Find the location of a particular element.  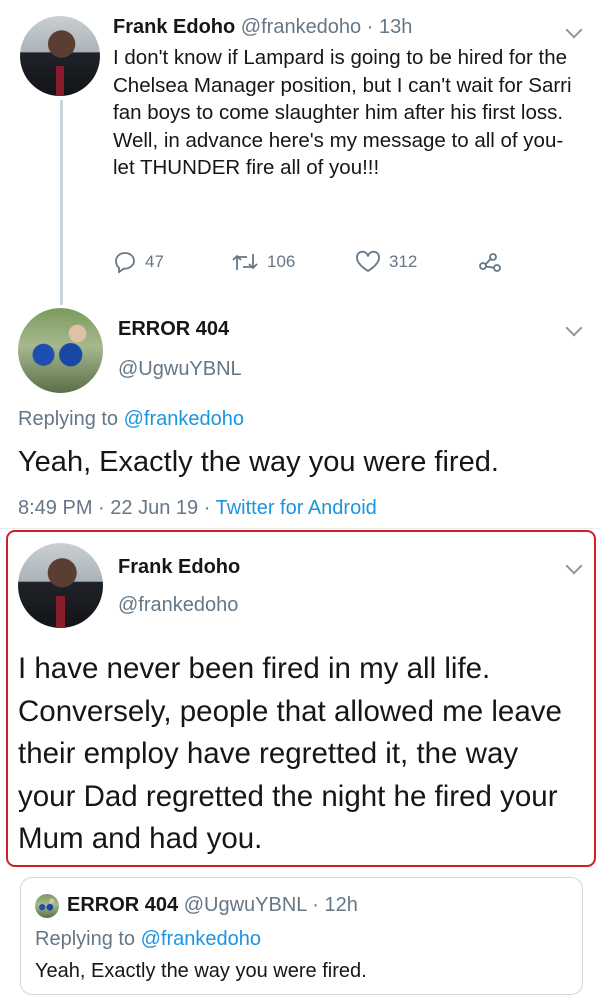

share-button is located at coordinates (490, 262).